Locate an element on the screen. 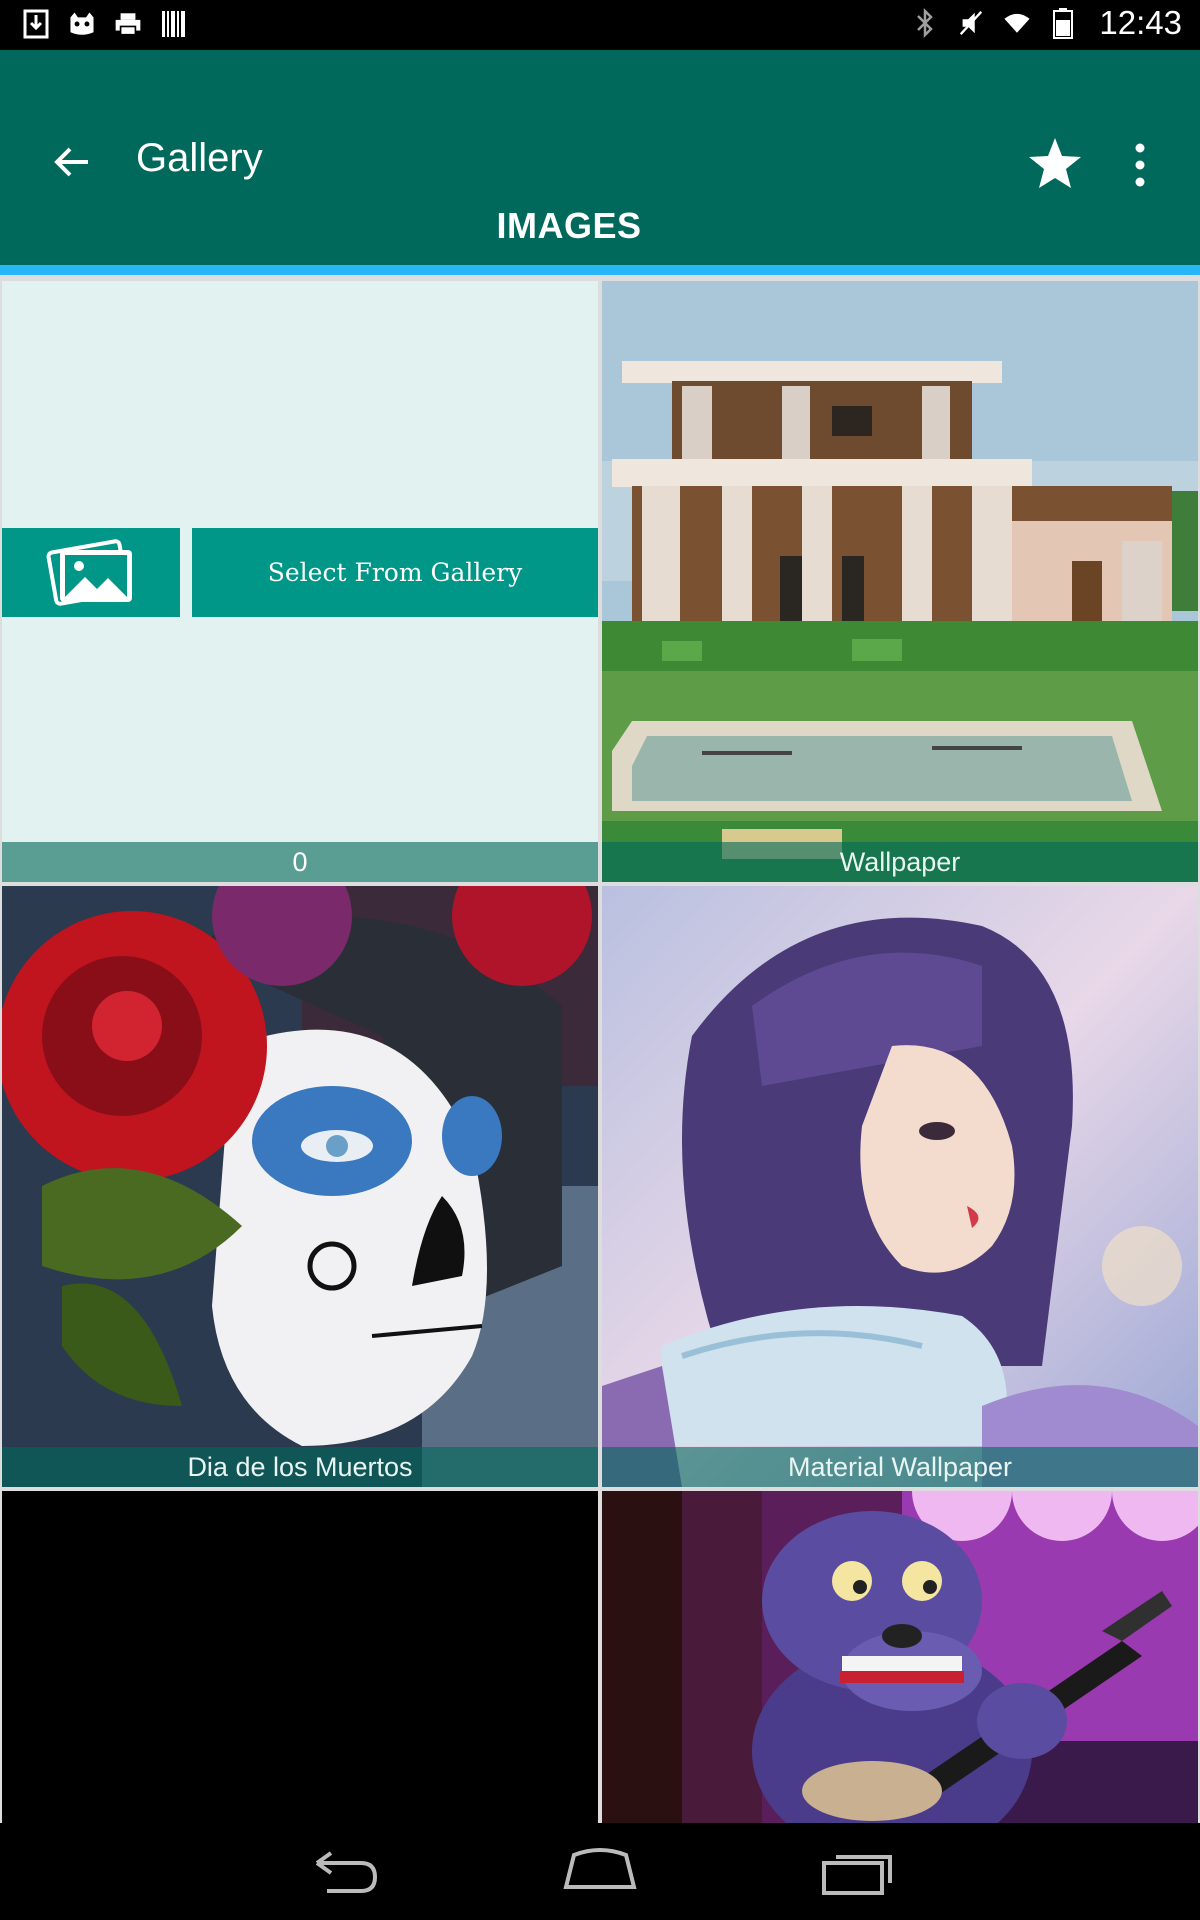 The height and width of the screenshot is (1920, 1200). download-icon is located at coordinates (36, 24).